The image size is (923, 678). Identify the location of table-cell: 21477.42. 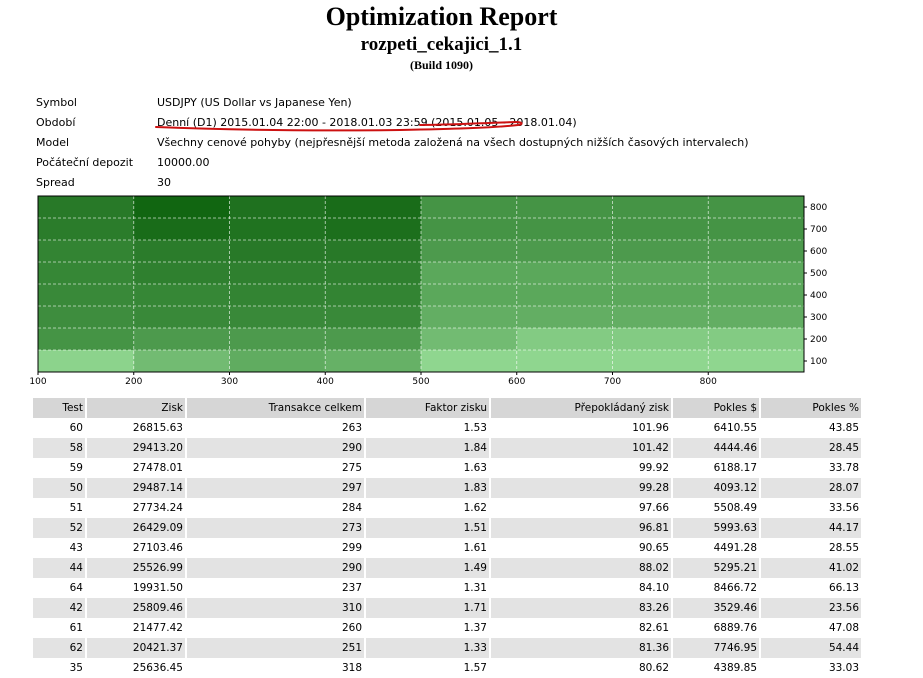
(136, 628).